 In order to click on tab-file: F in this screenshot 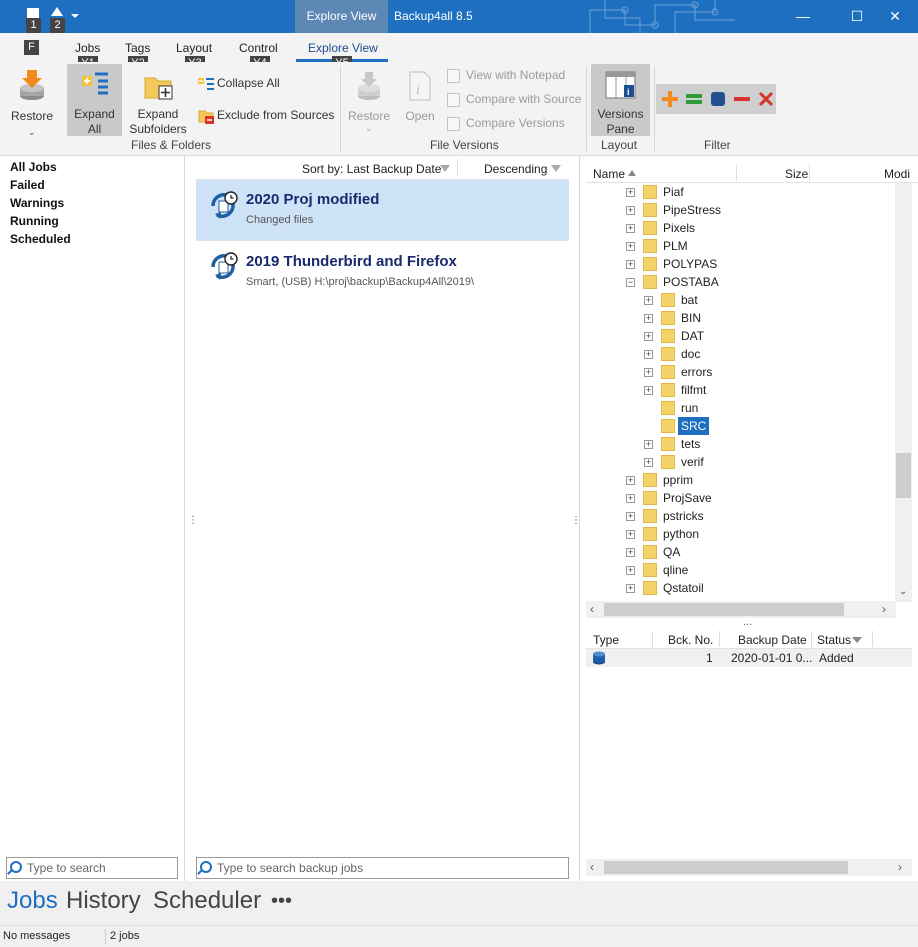, I will do `click(31, 47)`.